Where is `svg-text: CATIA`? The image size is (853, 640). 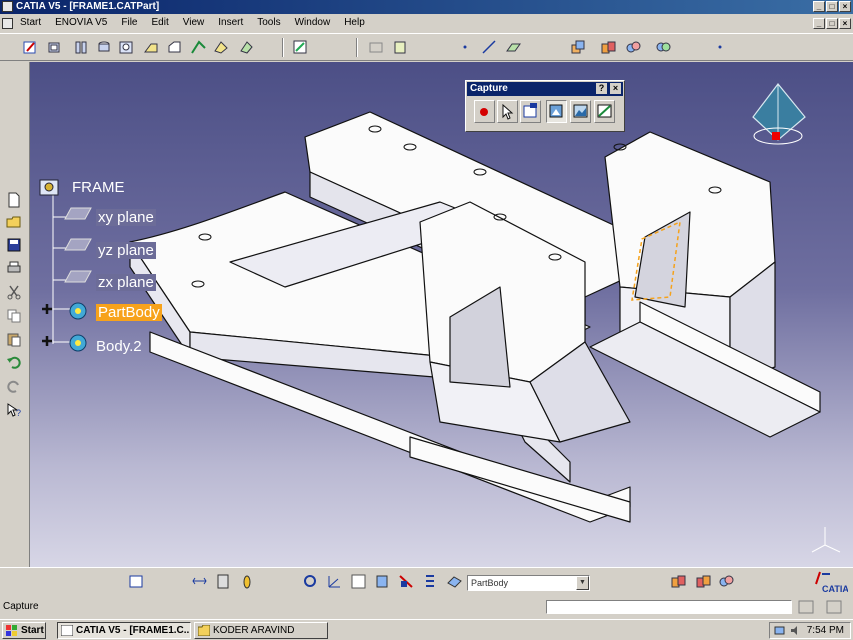 svg-text: CATIA is located at coordinates (835, 589).